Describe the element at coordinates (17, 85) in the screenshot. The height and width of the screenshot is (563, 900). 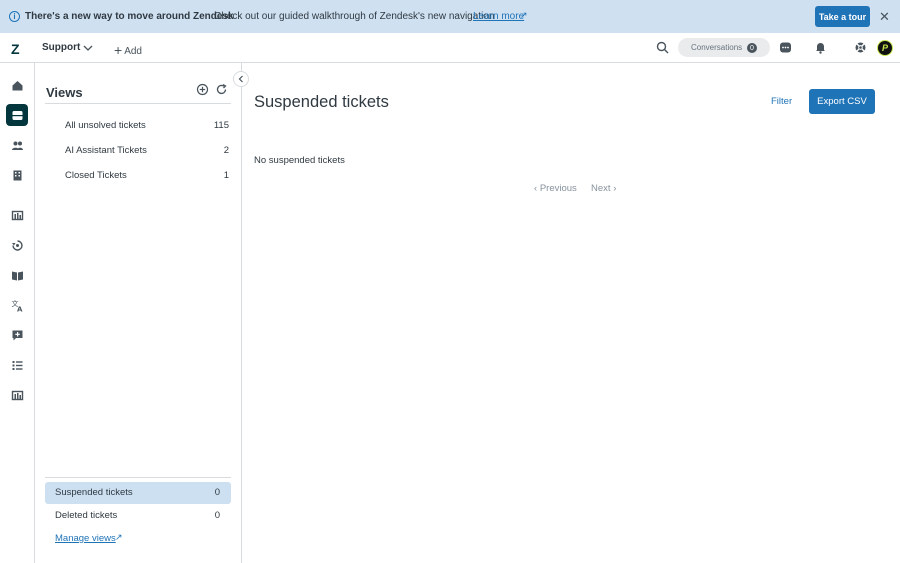
I see `home-icon` at that location.